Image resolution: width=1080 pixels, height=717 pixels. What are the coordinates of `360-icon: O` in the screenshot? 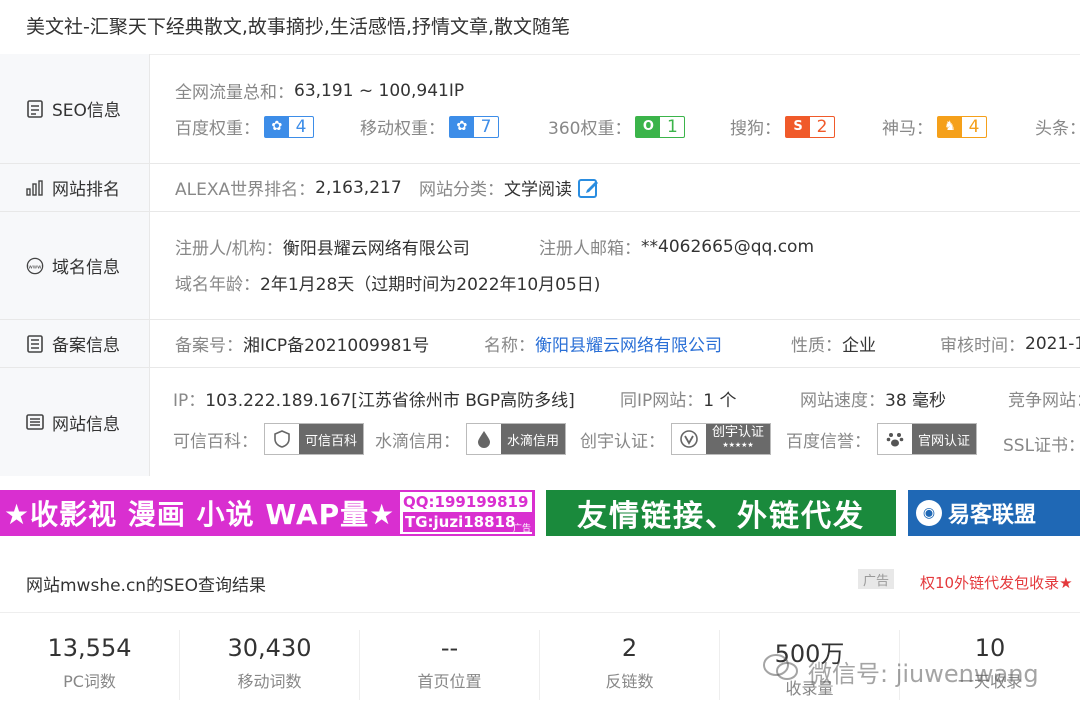 It's located at (648, 126).